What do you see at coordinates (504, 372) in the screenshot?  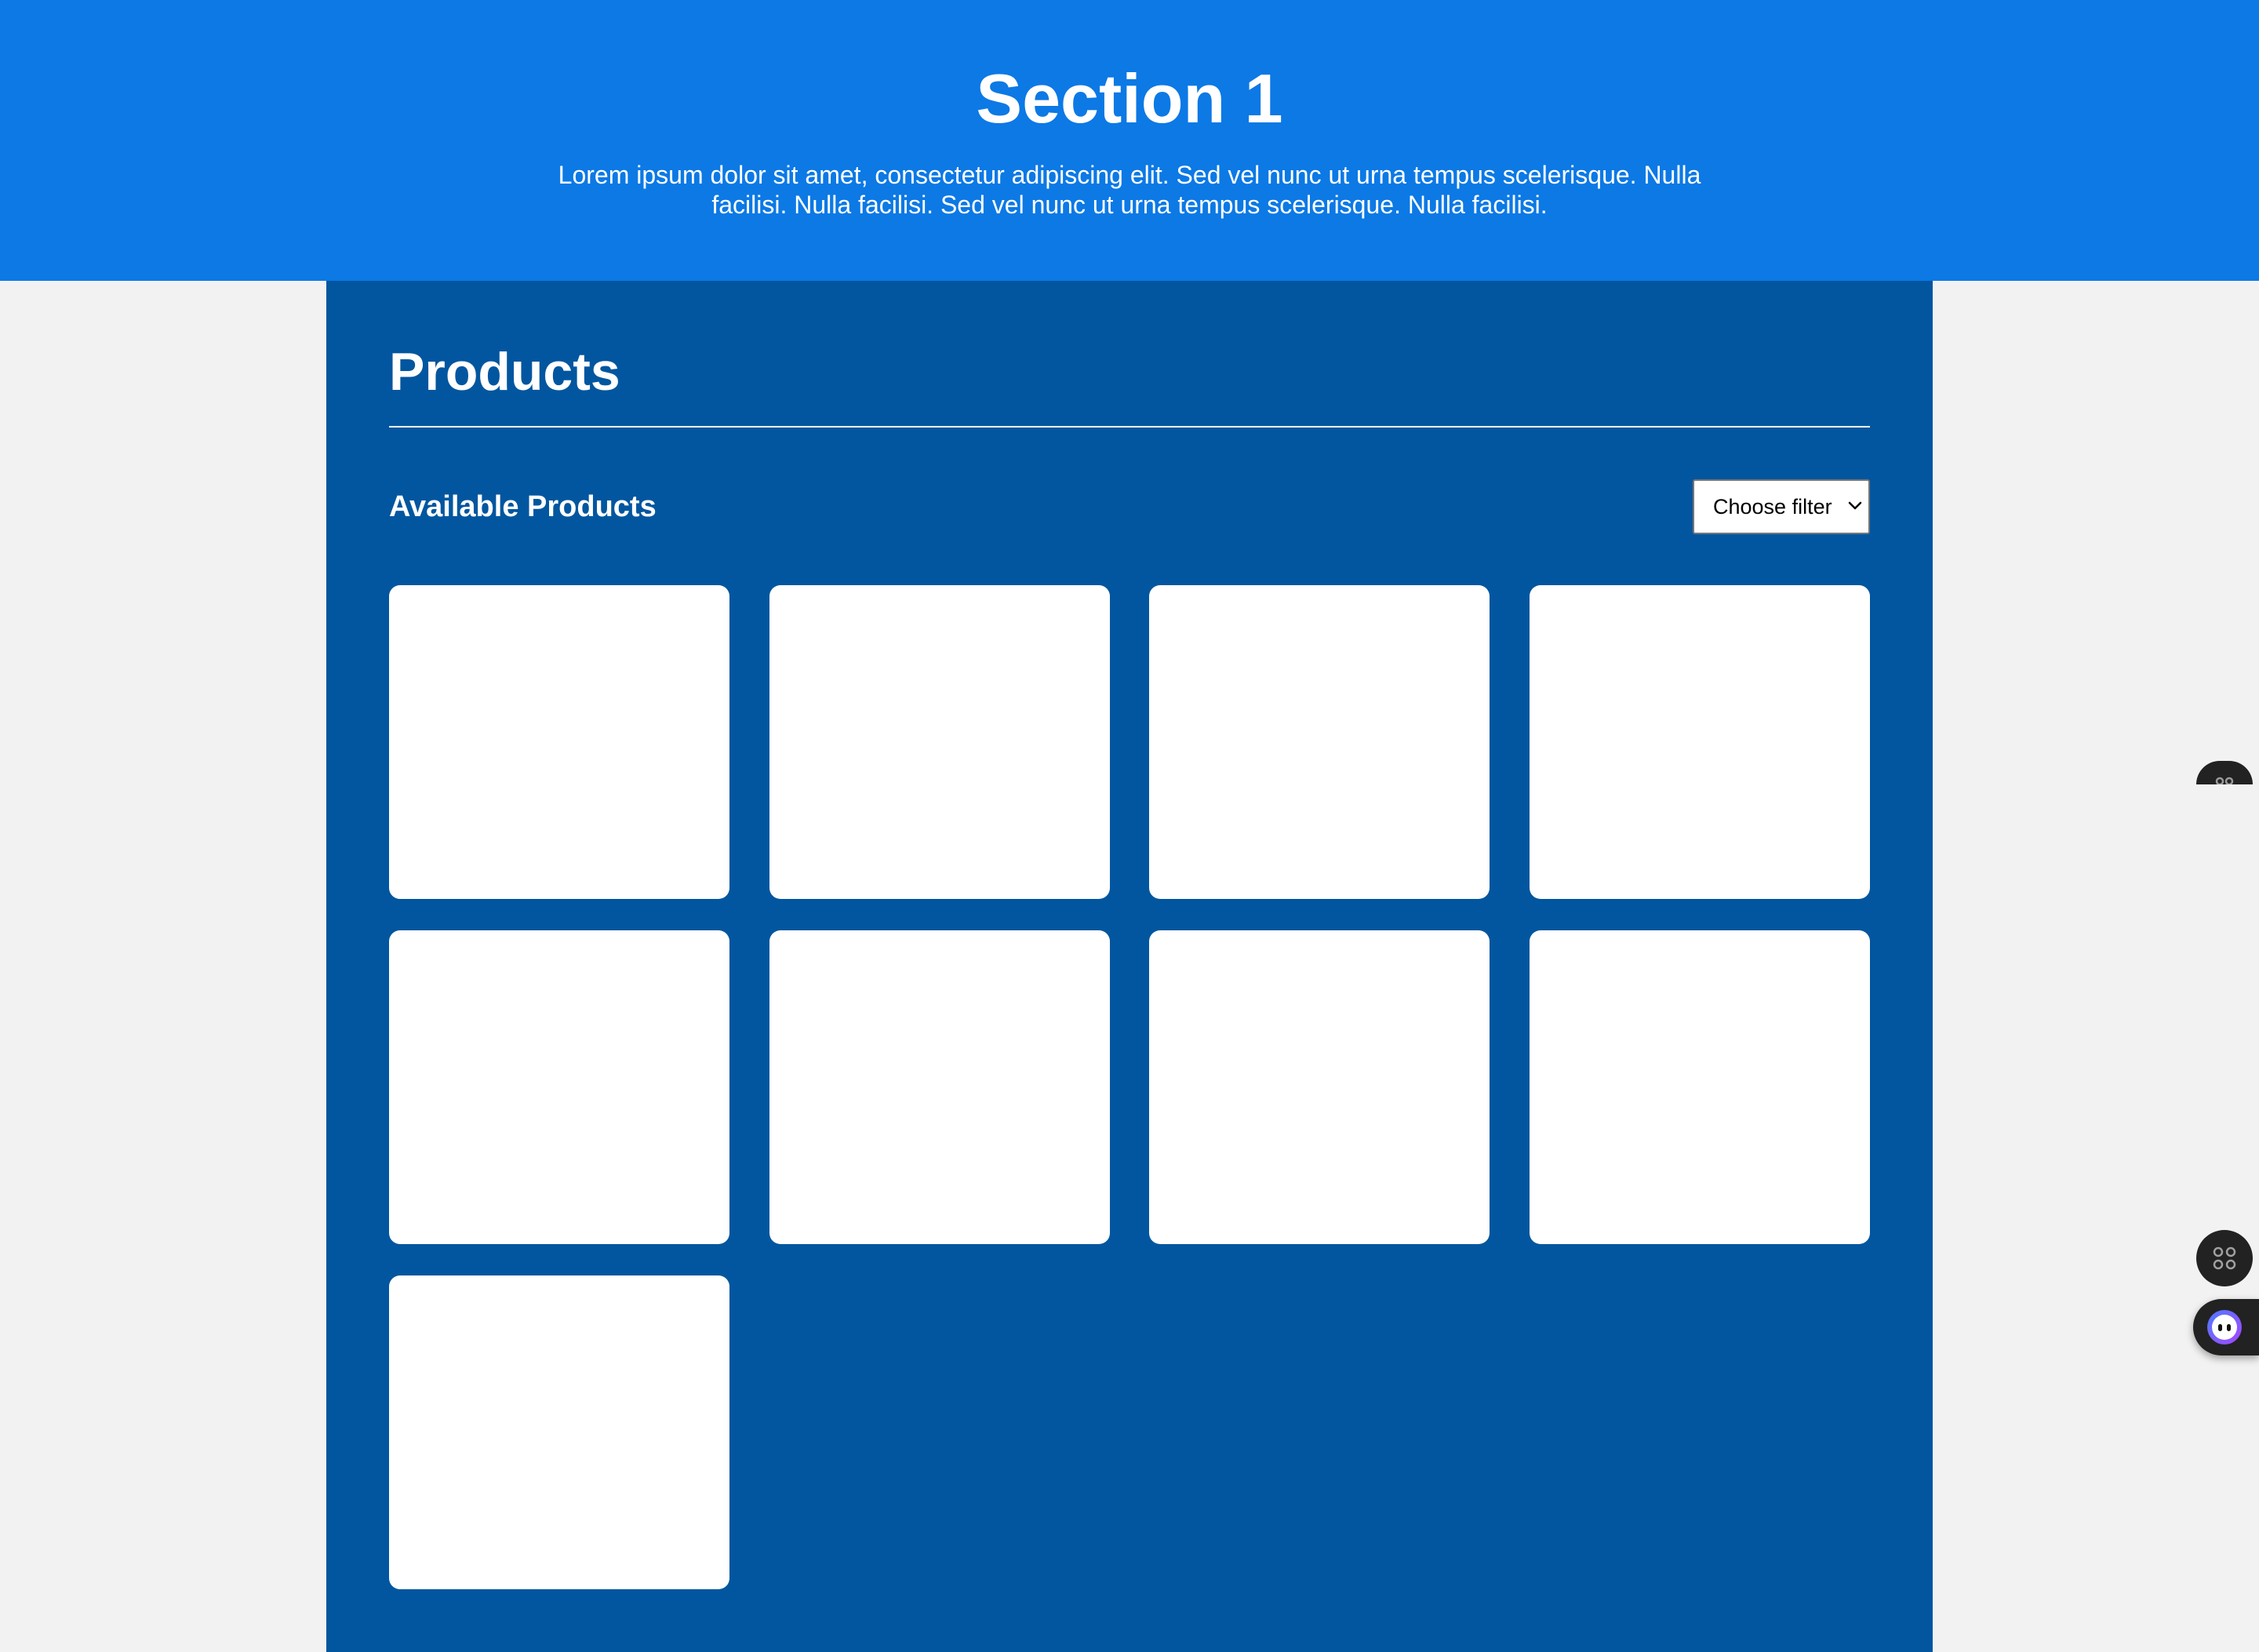 I see `products-title: Products` at bounding box center [504, 372].